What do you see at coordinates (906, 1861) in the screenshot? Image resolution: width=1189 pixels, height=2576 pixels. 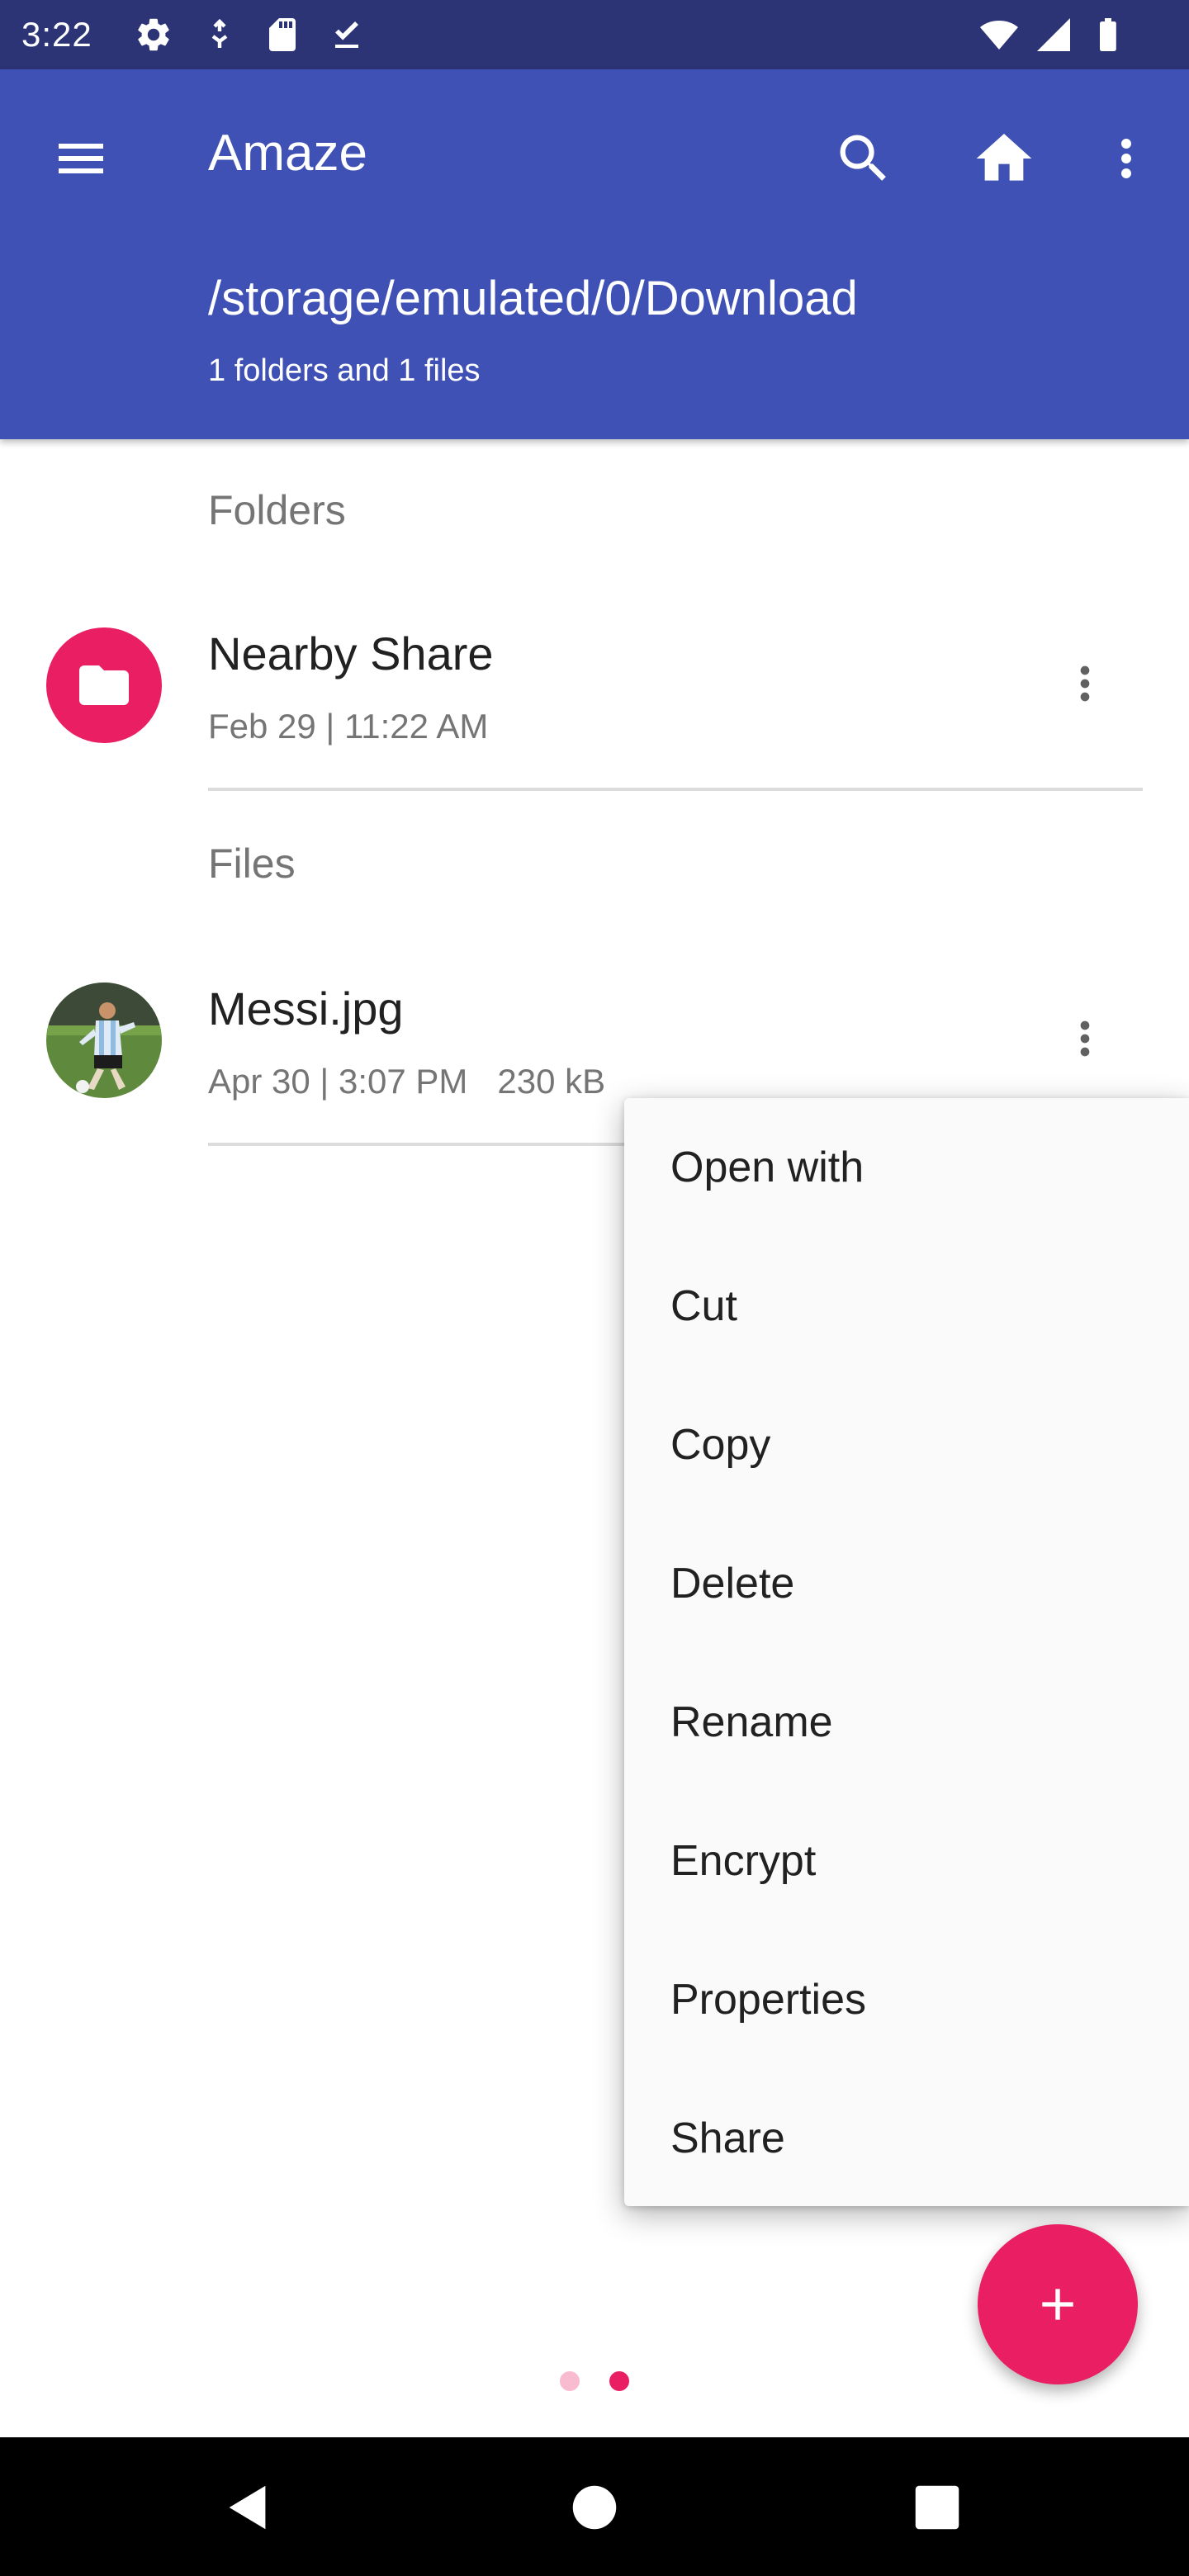 I see `menu-item-encrypt: Encrypt` at bounding box center [906, 1861].